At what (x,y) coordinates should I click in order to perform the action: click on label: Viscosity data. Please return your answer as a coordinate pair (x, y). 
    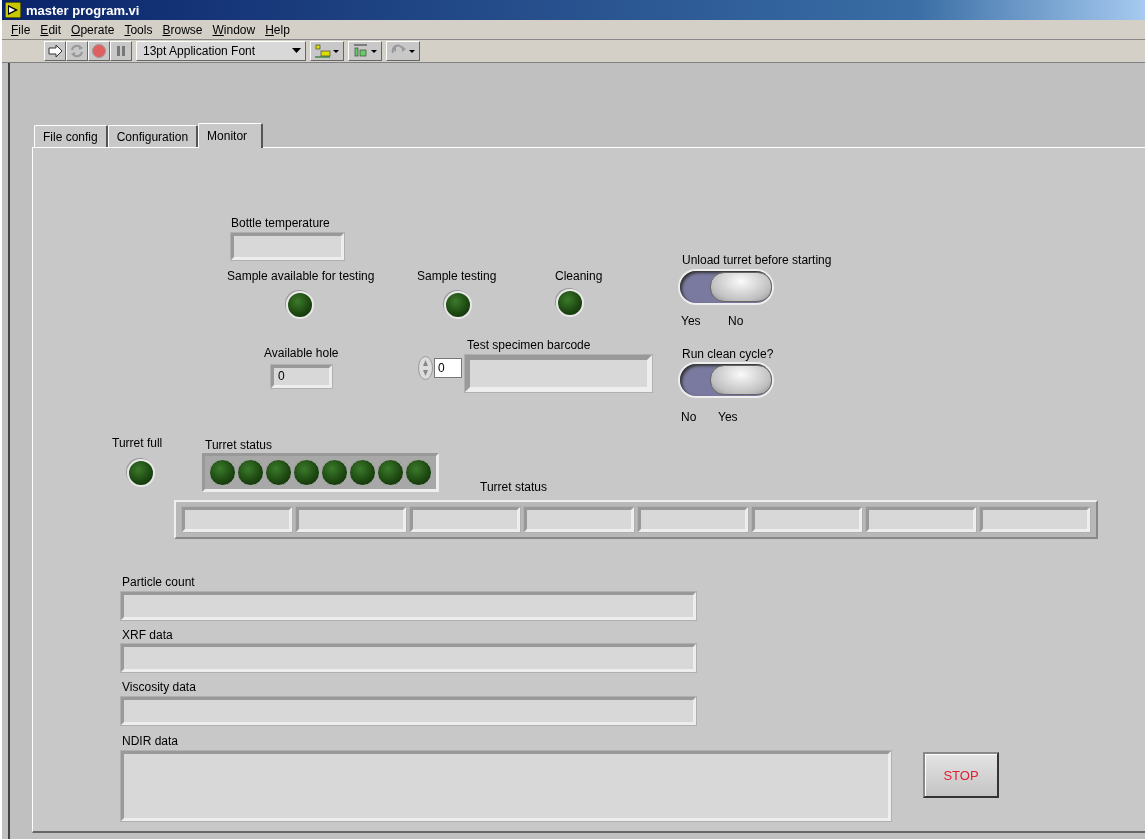
    Looking at the image, I should click on (159, 687).